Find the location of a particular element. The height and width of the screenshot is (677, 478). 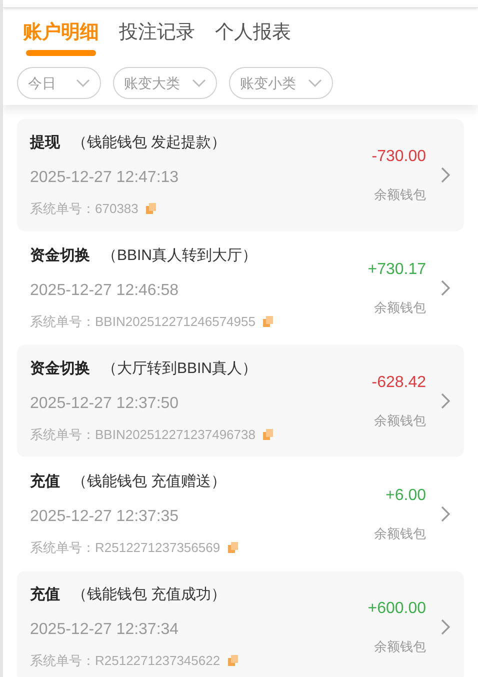

tab: 个人报表 is located at coordinates (253, 38).